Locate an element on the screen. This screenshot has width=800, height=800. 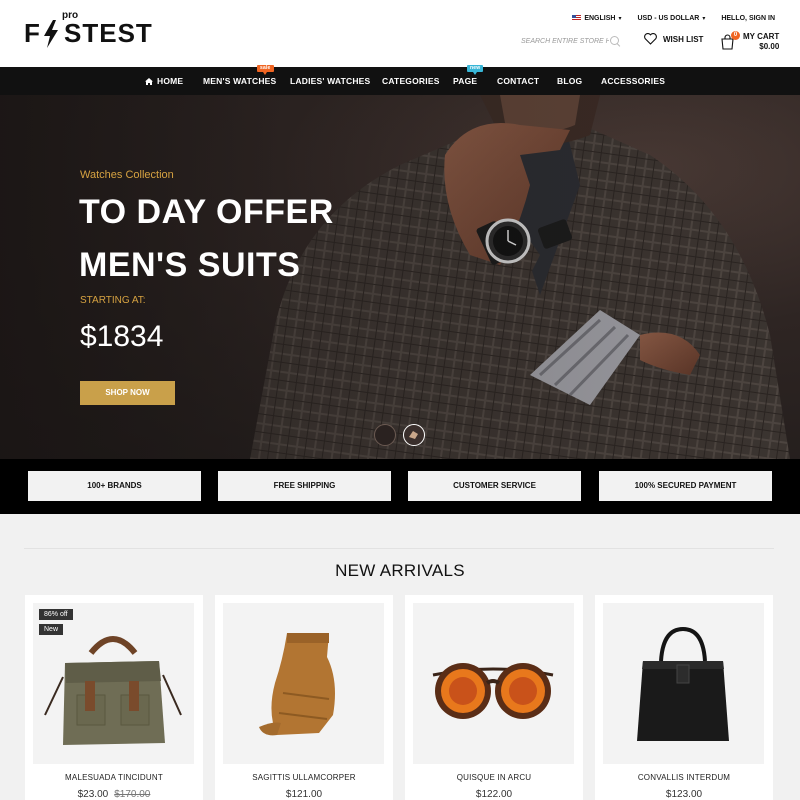
product-price: $123.00 is located at coordinates (684, 794).